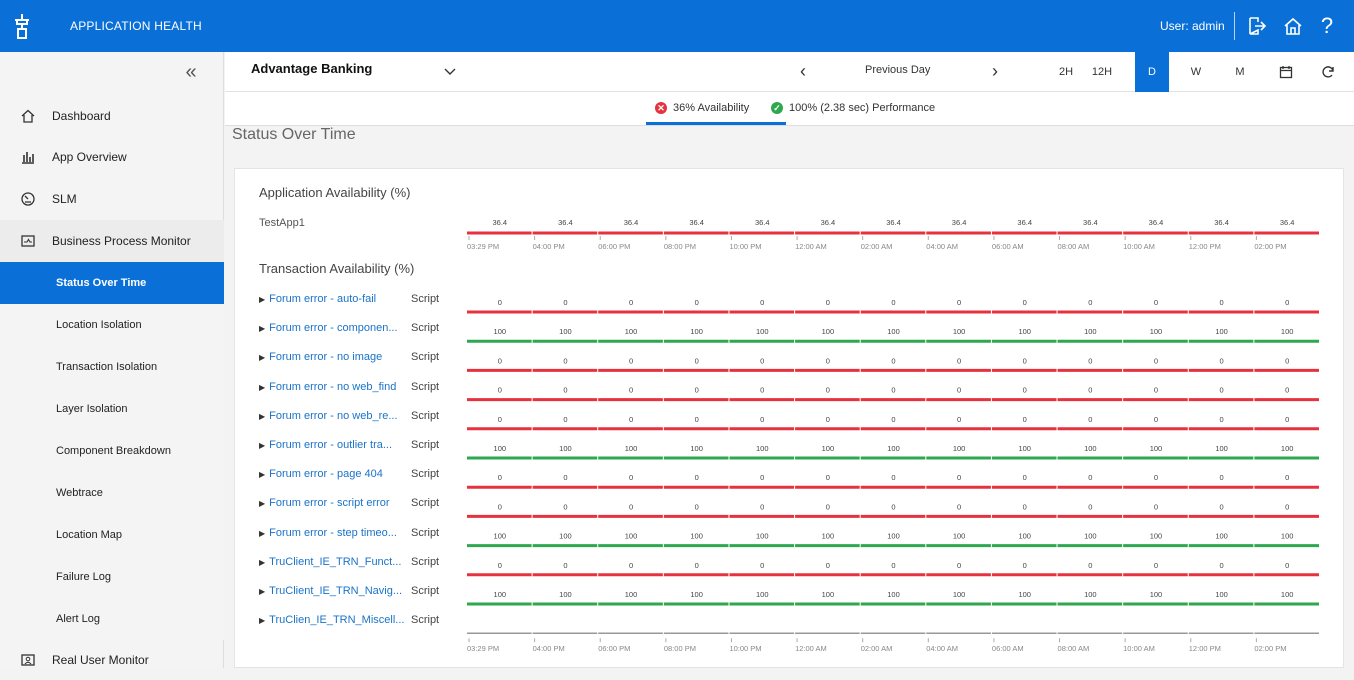  What do you see at coordinates (99, 325) in the screenshot?
I see `sidebar-subitem-label: Location Isolation` at bounding box center [99, 325].